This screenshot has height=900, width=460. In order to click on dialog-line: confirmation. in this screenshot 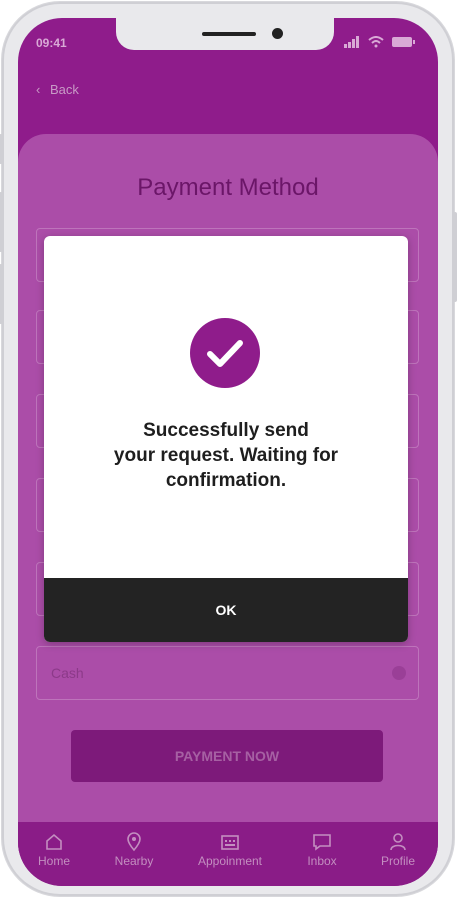, I will do `click(226, 480)`.